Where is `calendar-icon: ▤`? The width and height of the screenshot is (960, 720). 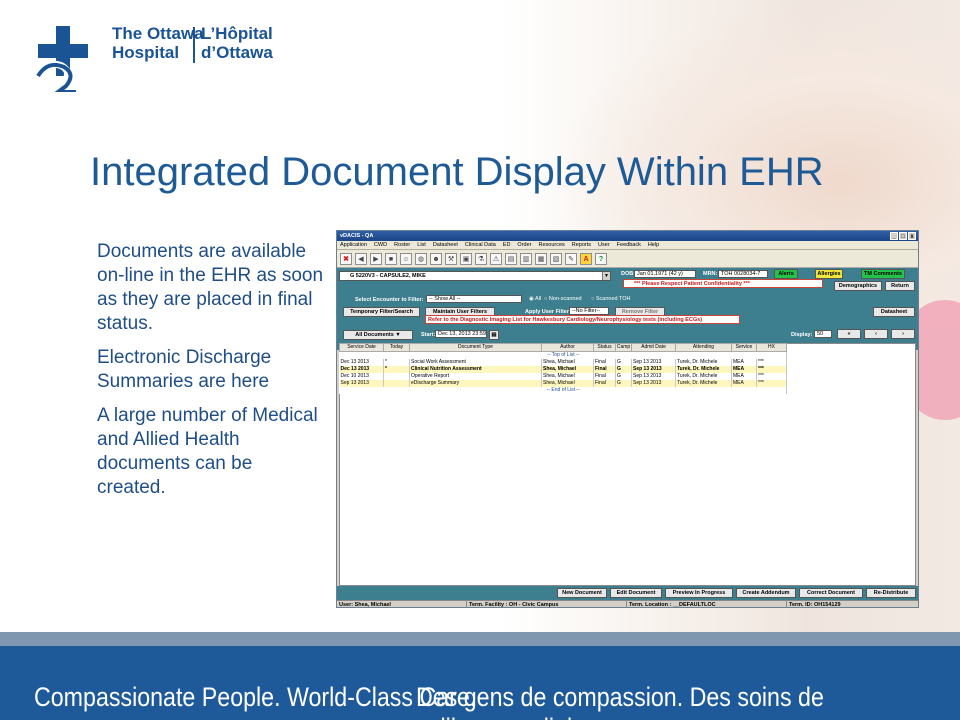
calendar-icon: ▤ is located at coordinates (494, 335).